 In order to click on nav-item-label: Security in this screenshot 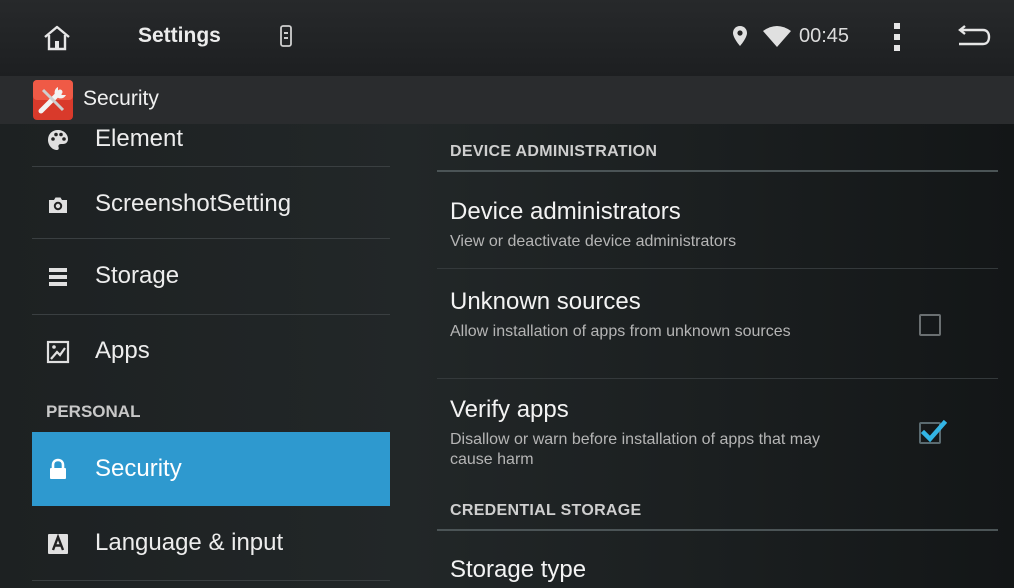, I will do `click(138, 468)`.